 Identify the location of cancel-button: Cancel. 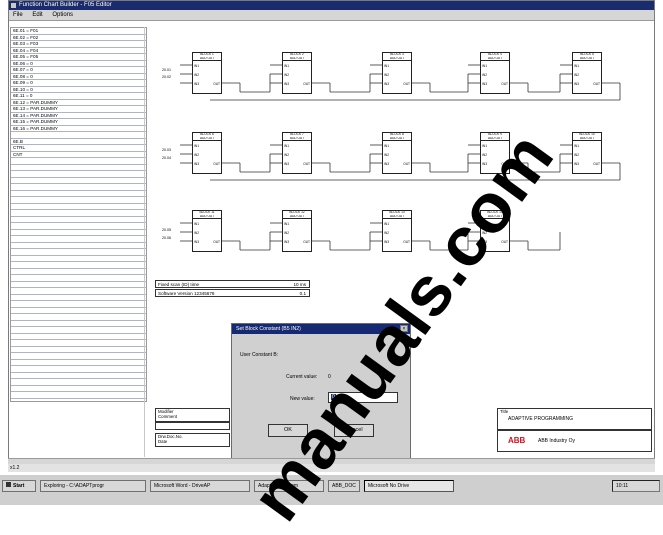
(354, 430).